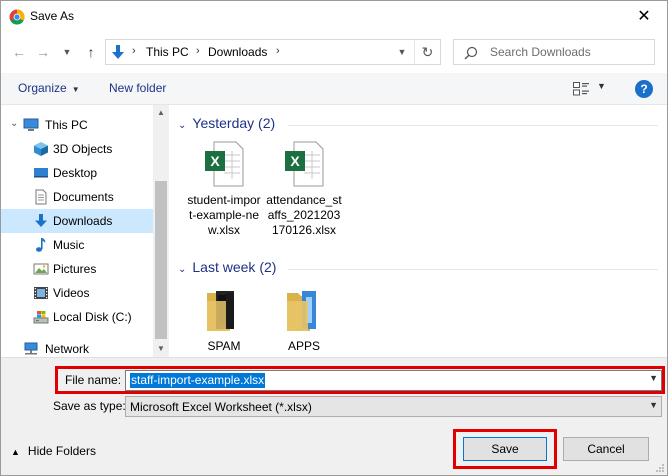 This screenshot has width=668, height=476. What do you see at coordinates (660, 468) in the screenshot?
I see `resize-grip-icon` at bounding box center [660, 468].